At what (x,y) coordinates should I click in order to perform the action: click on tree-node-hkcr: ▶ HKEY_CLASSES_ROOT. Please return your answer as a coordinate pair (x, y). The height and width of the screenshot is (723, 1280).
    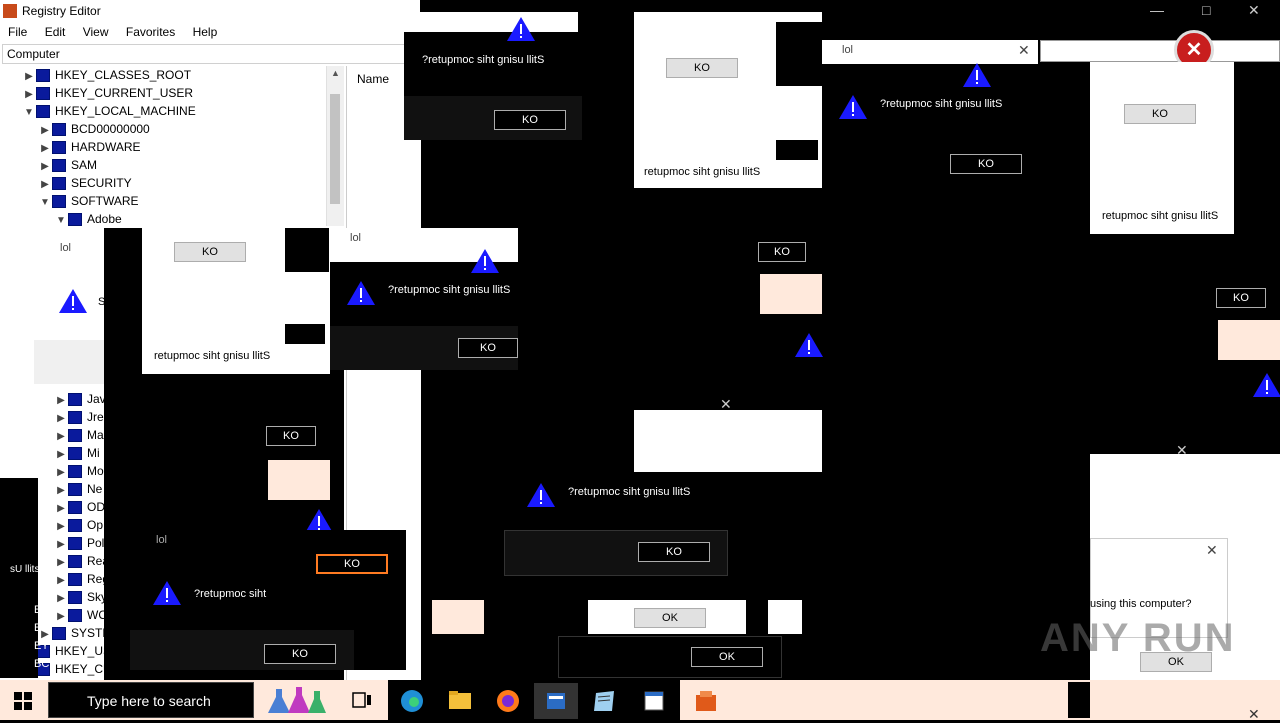
    Looking at the image, I should click on (106, 75).